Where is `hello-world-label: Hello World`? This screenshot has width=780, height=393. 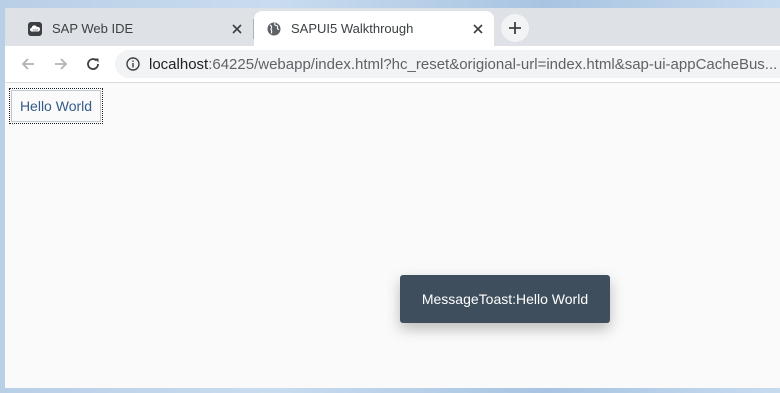 hello-world-label: Hello World is located at coordinates (56, 106).